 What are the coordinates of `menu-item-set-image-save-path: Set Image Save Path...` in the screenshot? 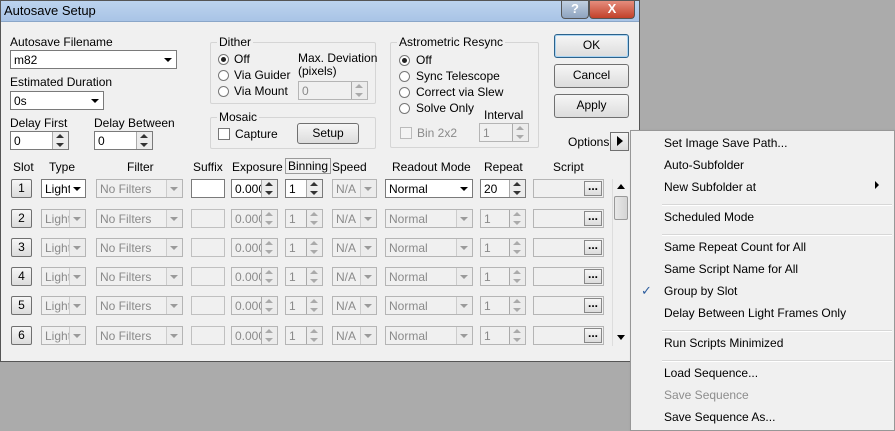 It's located at (776, 143).